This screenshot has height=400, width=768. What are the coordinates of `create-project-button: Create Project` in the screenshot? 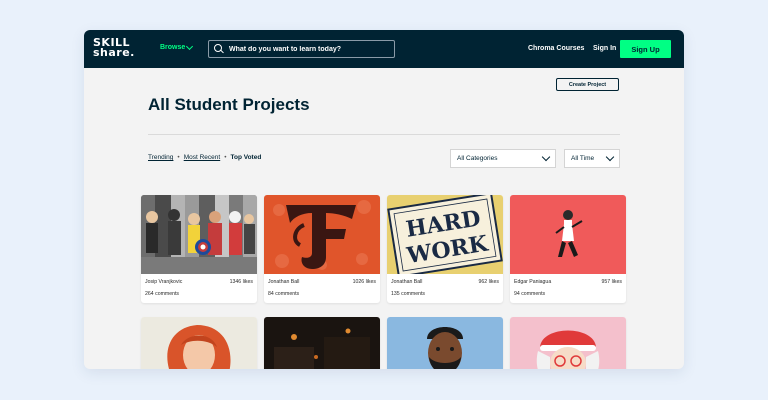 It's located at (587, 84).